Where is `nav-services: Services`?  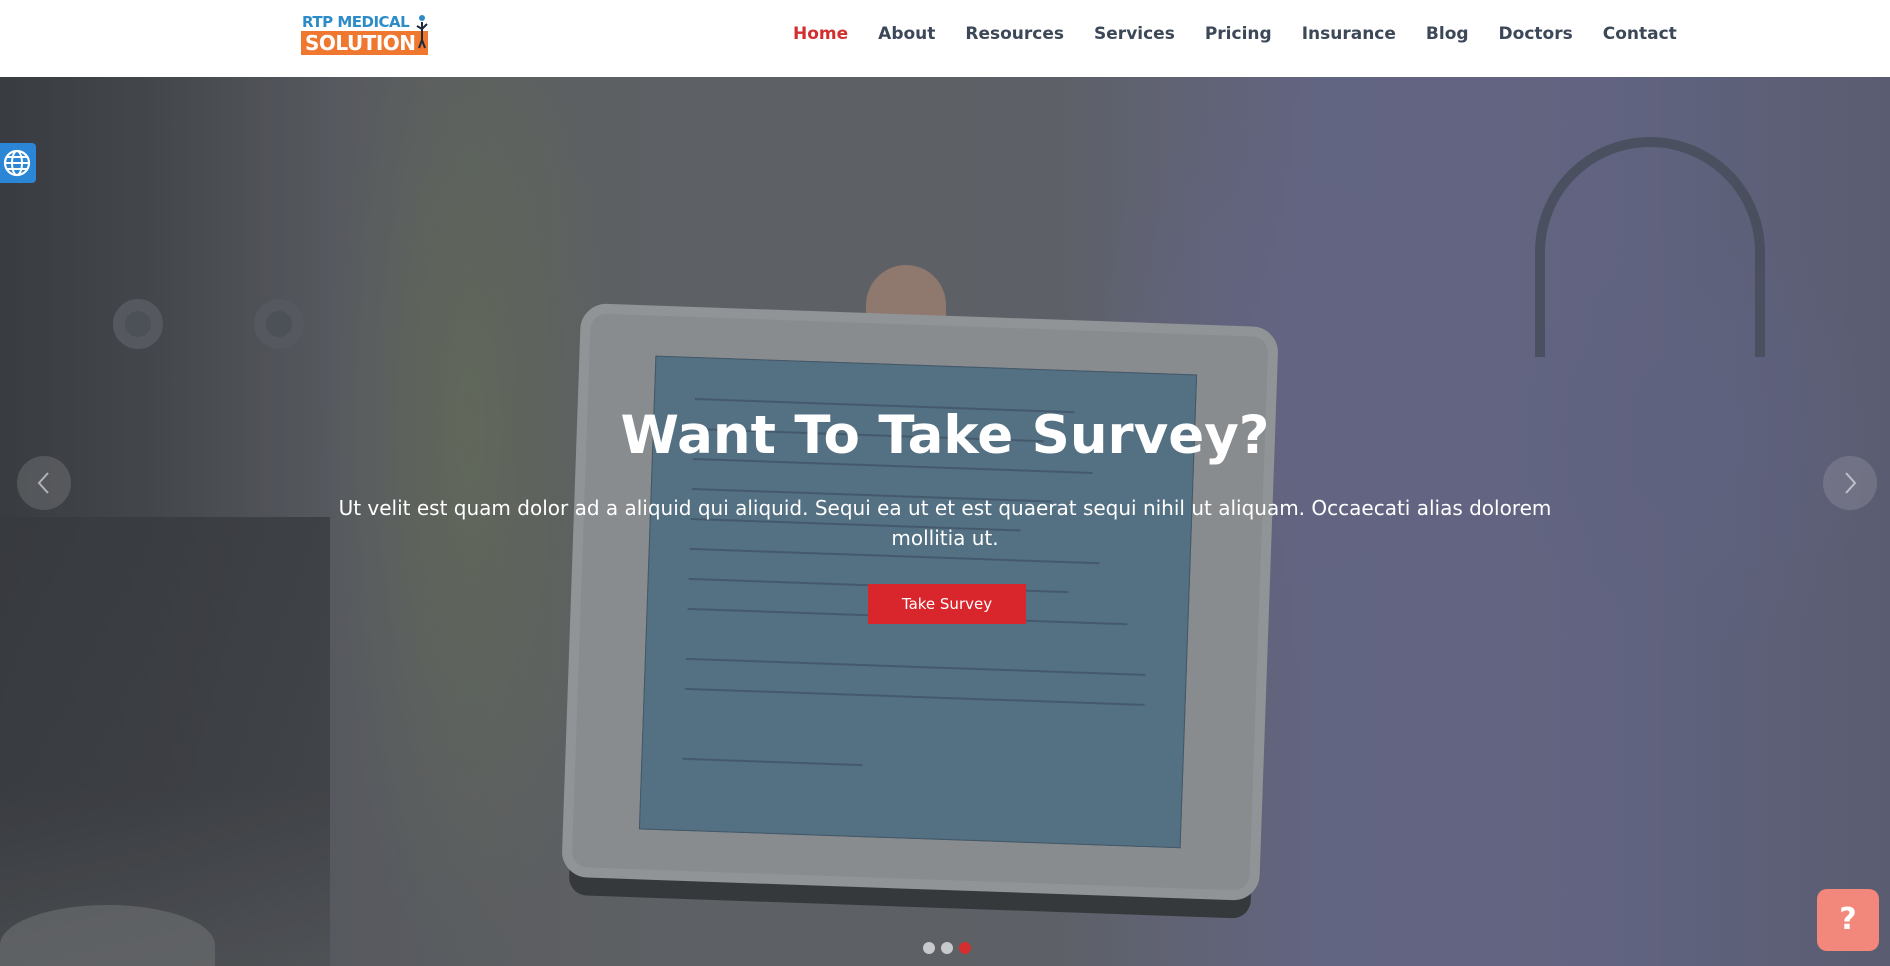 nav-services: Services is located at coordinates (1134, 34).